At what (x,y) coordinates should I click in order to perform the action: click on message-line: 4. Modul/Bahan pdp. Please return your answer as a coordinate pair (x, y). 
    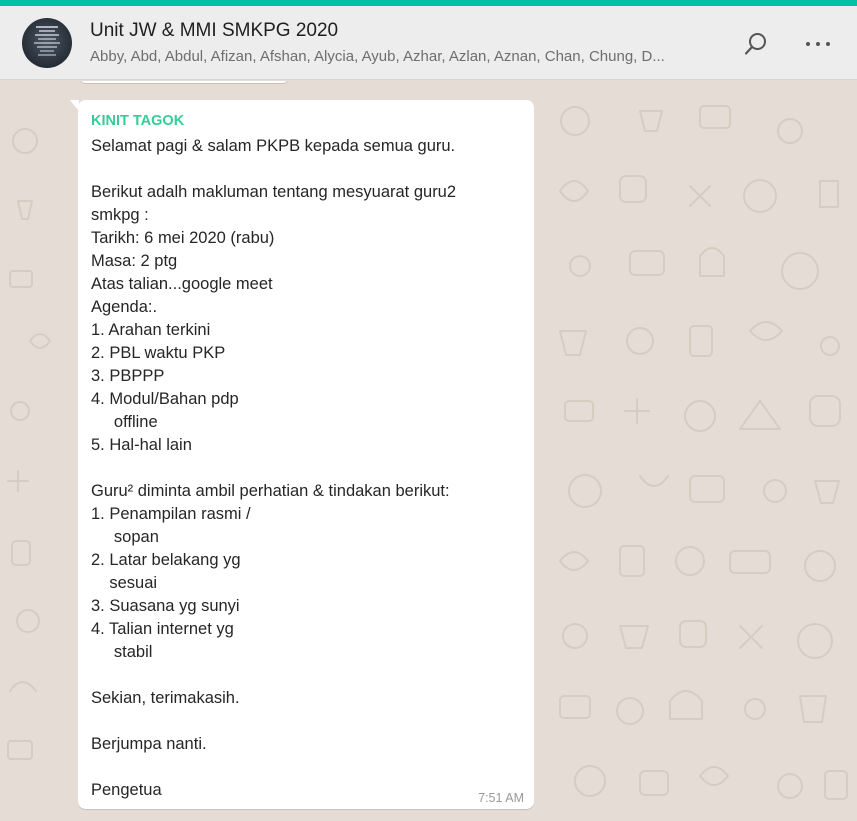
    Looking at the image, I should click on (165, 399).